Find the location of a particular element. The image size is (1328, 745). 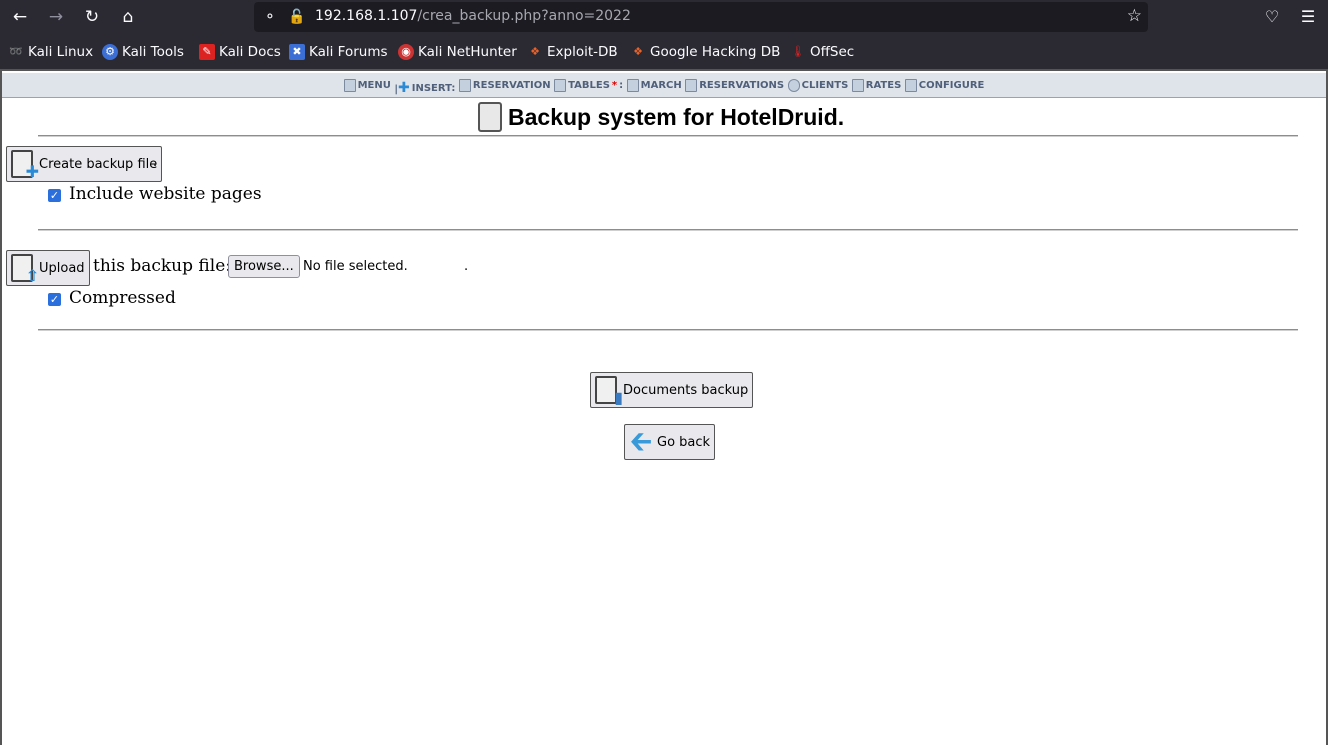

bookmark-star-icon: ☆ is located at coordinates (1134, 16).